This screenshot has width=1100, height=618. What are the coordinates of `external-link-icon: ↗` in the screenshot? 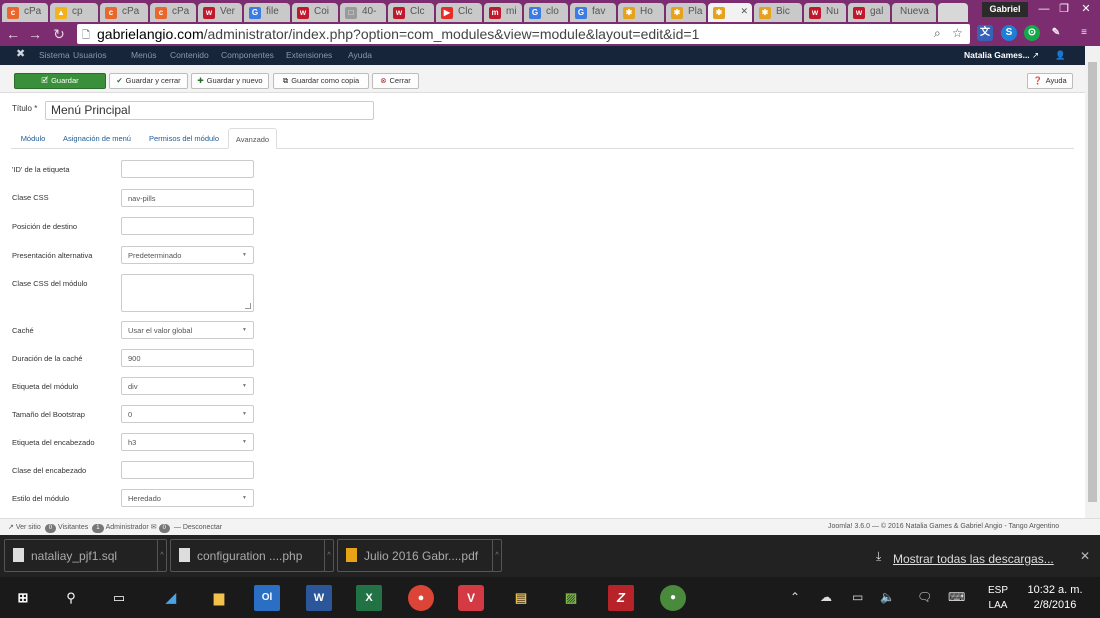 It's located at (1035, 55).